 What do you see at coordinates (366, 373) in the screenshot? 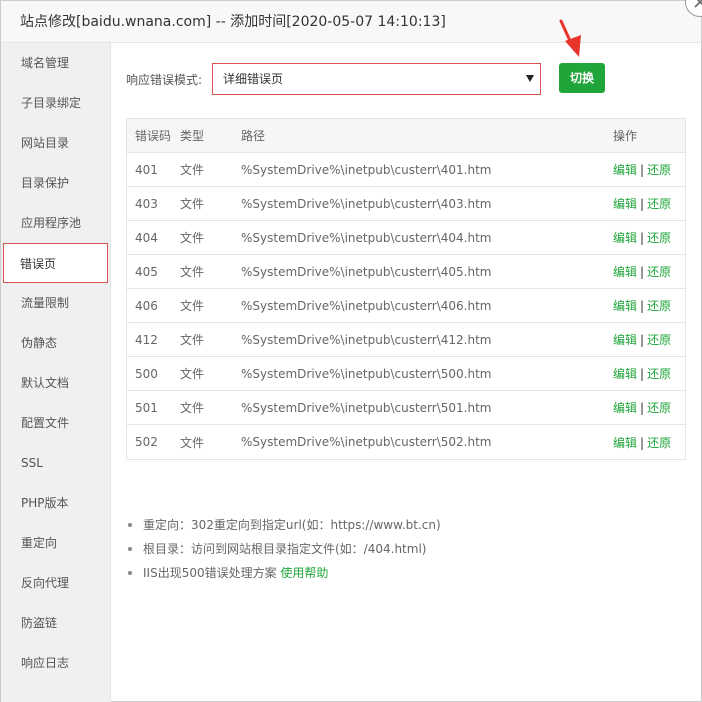
I see `cell-path: %SystemDrive%\inetpub\custerr\500.htm` at bounding box center [366, 373].